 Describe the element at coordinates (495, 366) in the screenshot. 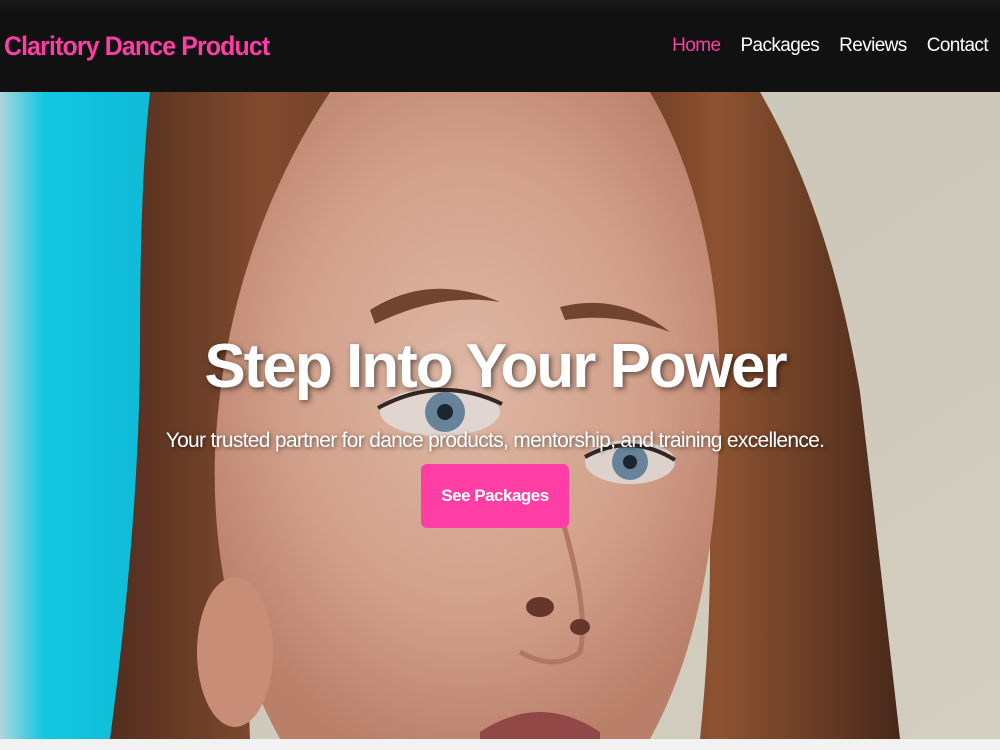

I see `hero-title: Step Into Your Power` at that location.